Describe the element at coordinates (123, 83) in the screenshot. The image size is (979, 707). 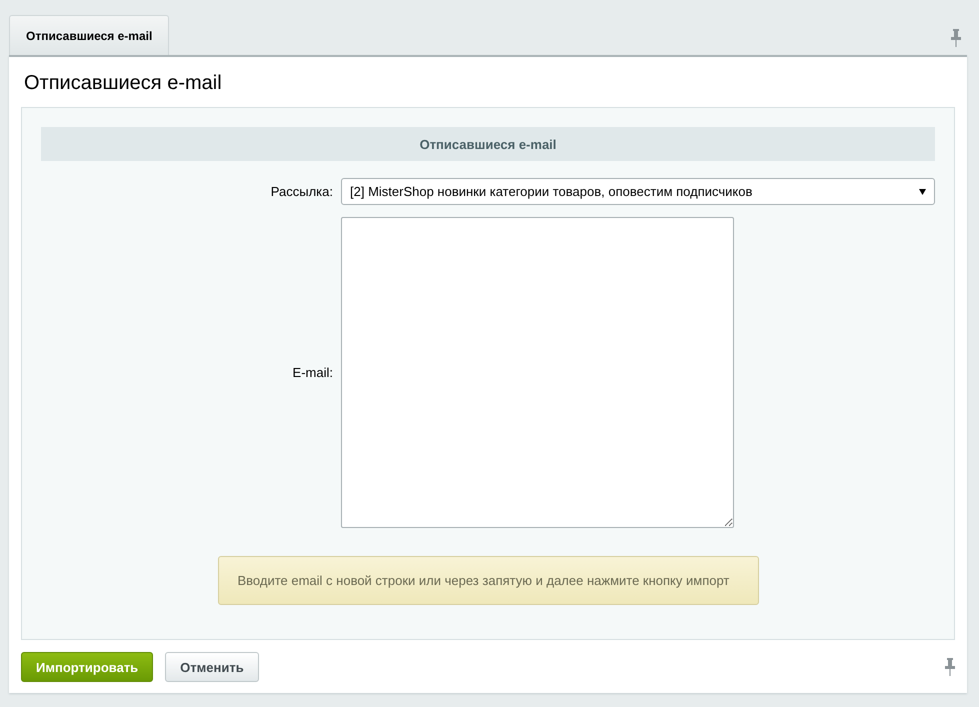
I see `page-title: Отписавшиеся e-mail` at that location.